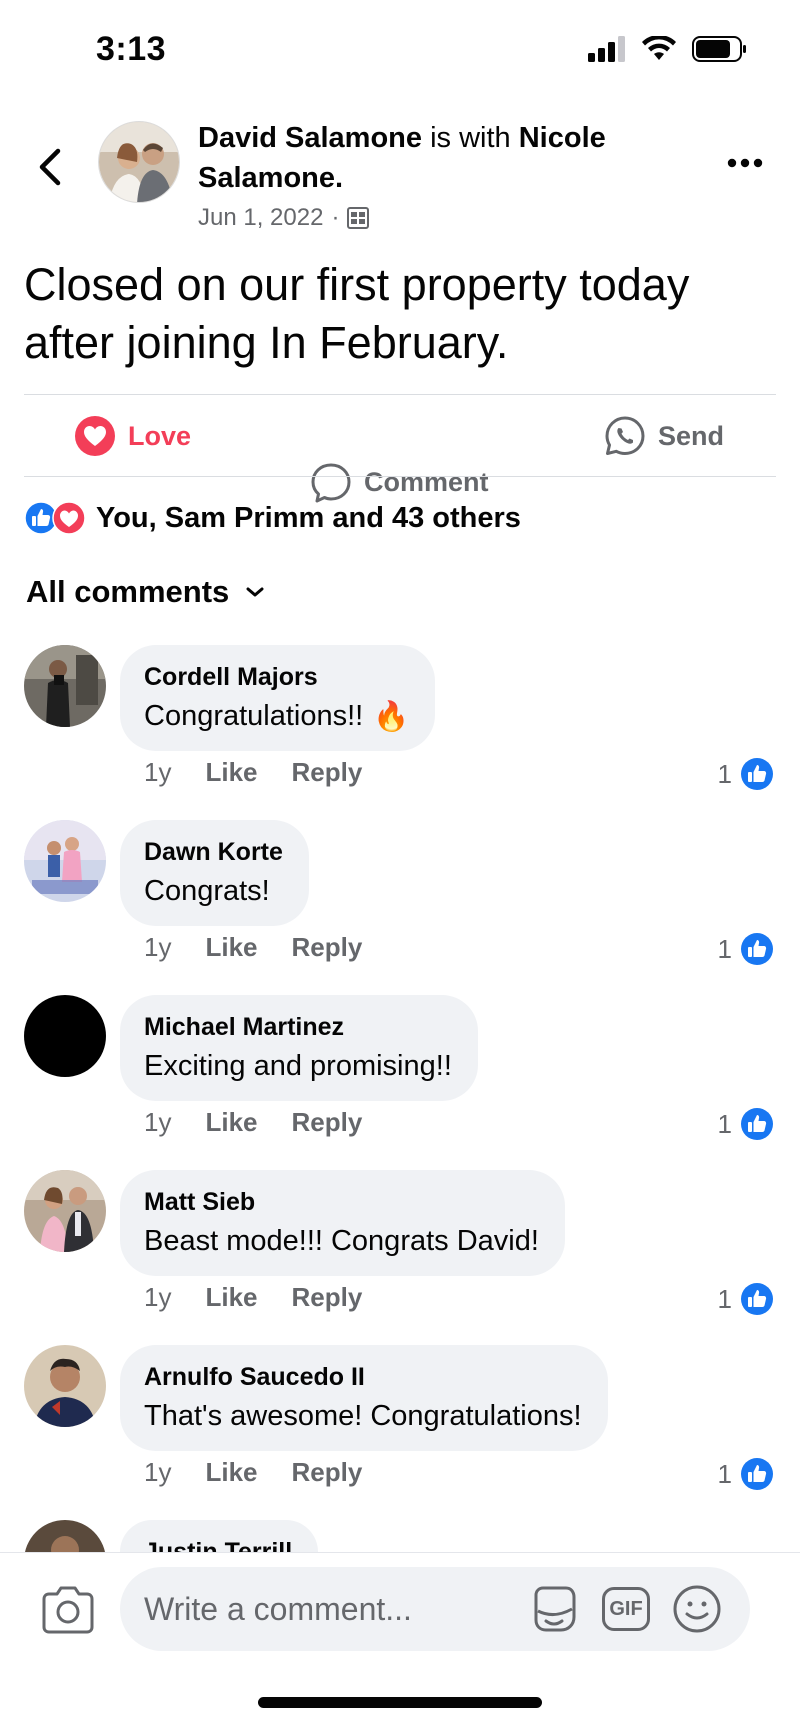  I want to click on home-indicator, so click(400, 1702).